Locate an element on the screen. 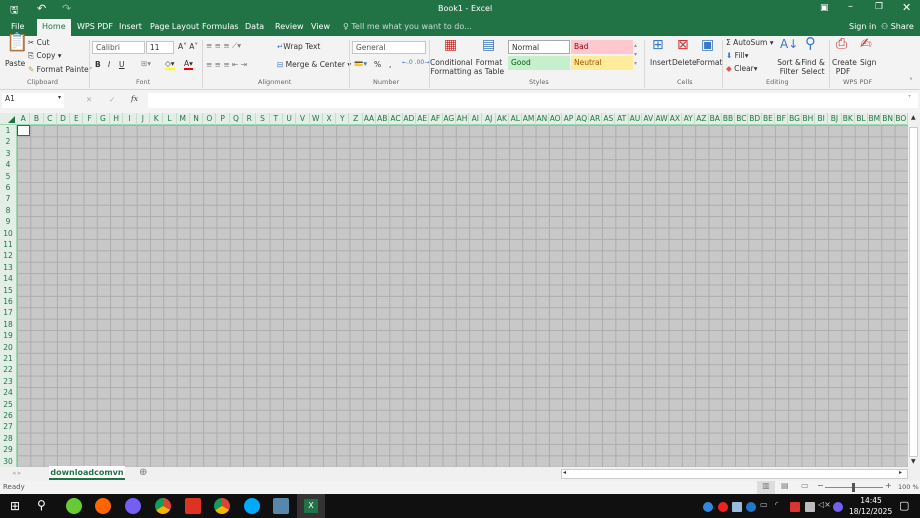 The image size is (920, 518). decimal-icons: ←.0 .00→ is located at coordinates (415, 62).